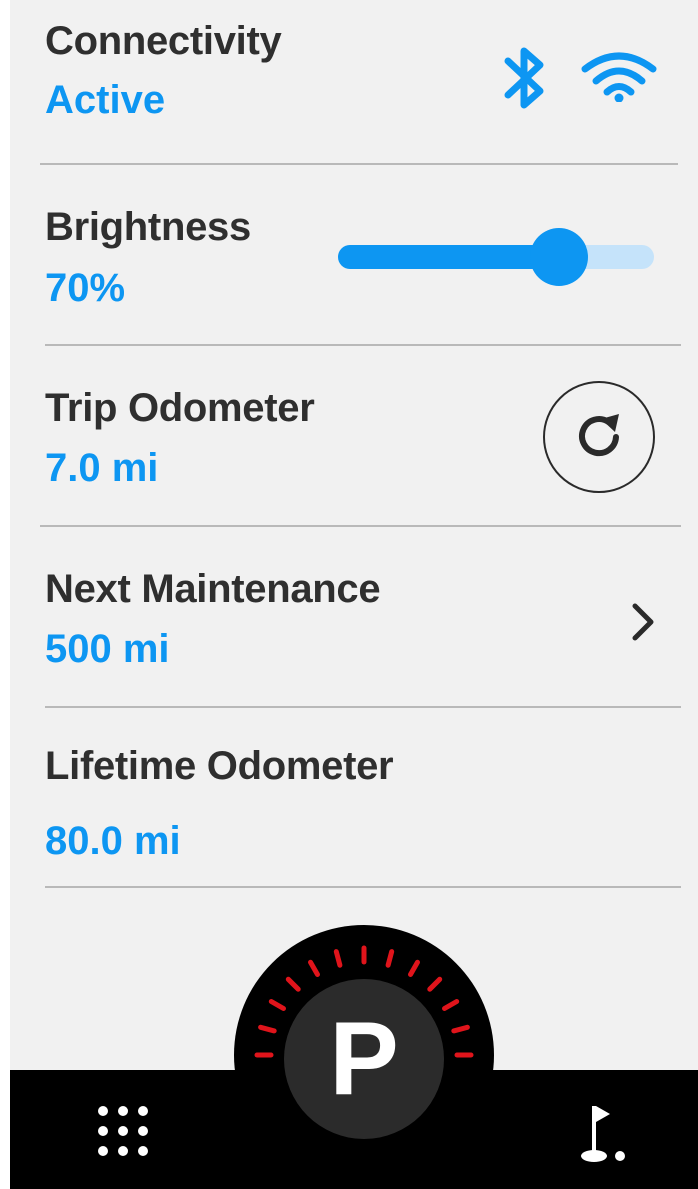  Describe the element at coordinates (213, 589) in the screenshot. I see `next-maintenance-title: Next Maintenance` at that location.